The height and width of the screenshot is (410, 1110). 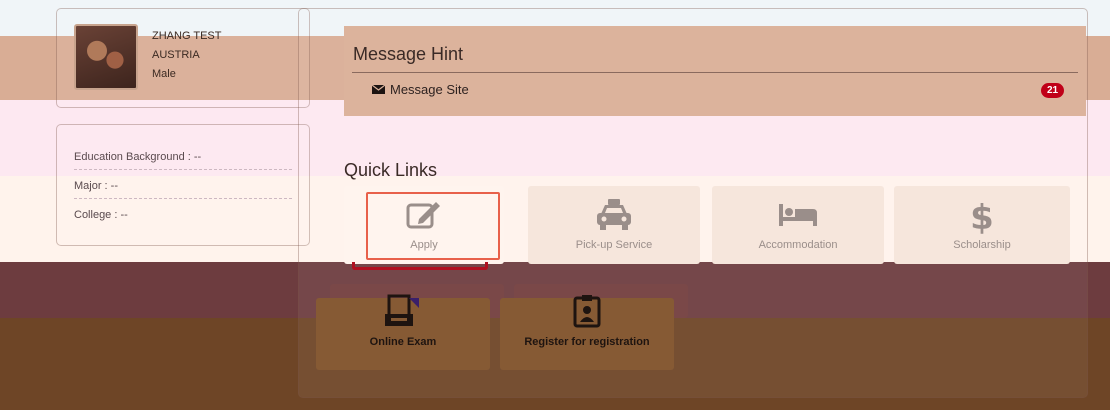 I want to click on quick-link-scholarship-label: Scholarship, so click(x=982, y=245).